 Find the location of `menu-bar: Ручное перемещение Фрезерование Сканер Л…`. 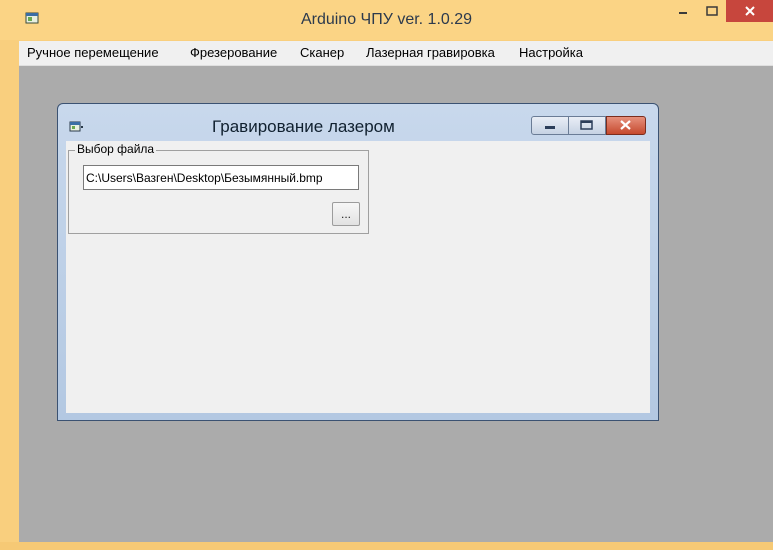

menu-bar: Ручное перемещение Фрезерование Сканер Л… is located at coordinates (396, 53).